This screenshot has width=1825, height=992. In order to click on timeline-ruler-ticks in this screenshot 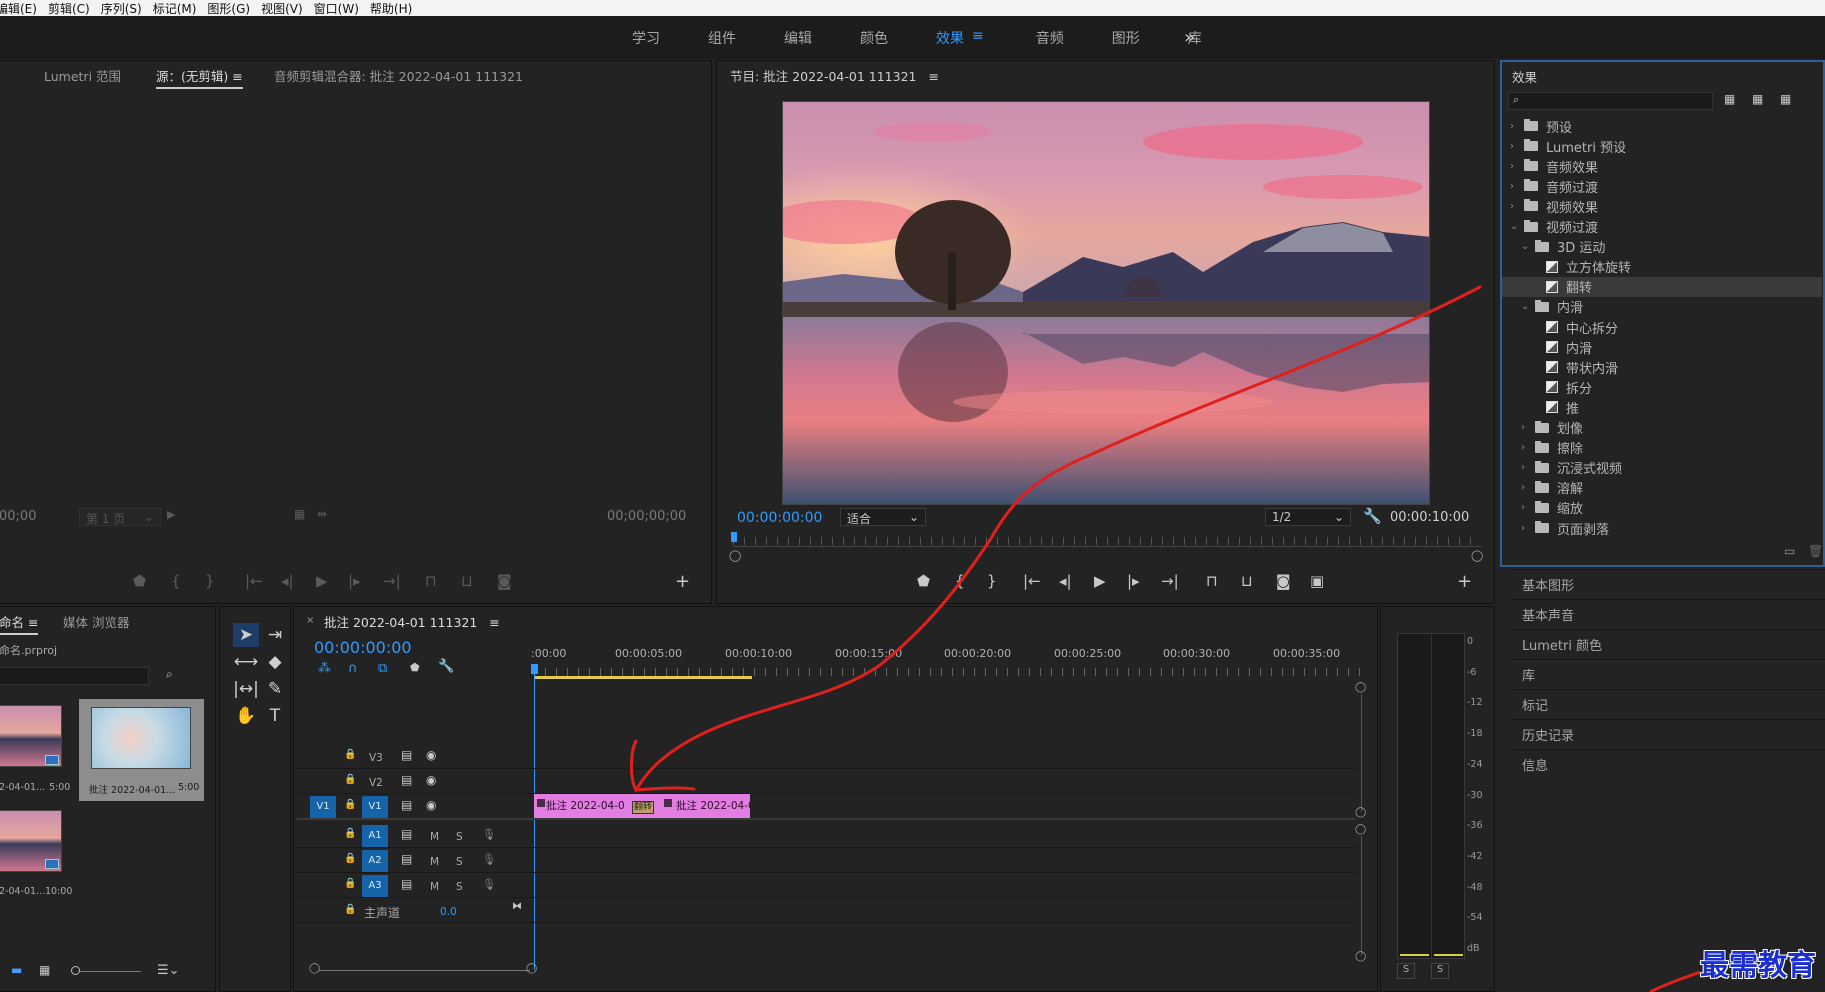, I will do `click(947, 672)`.